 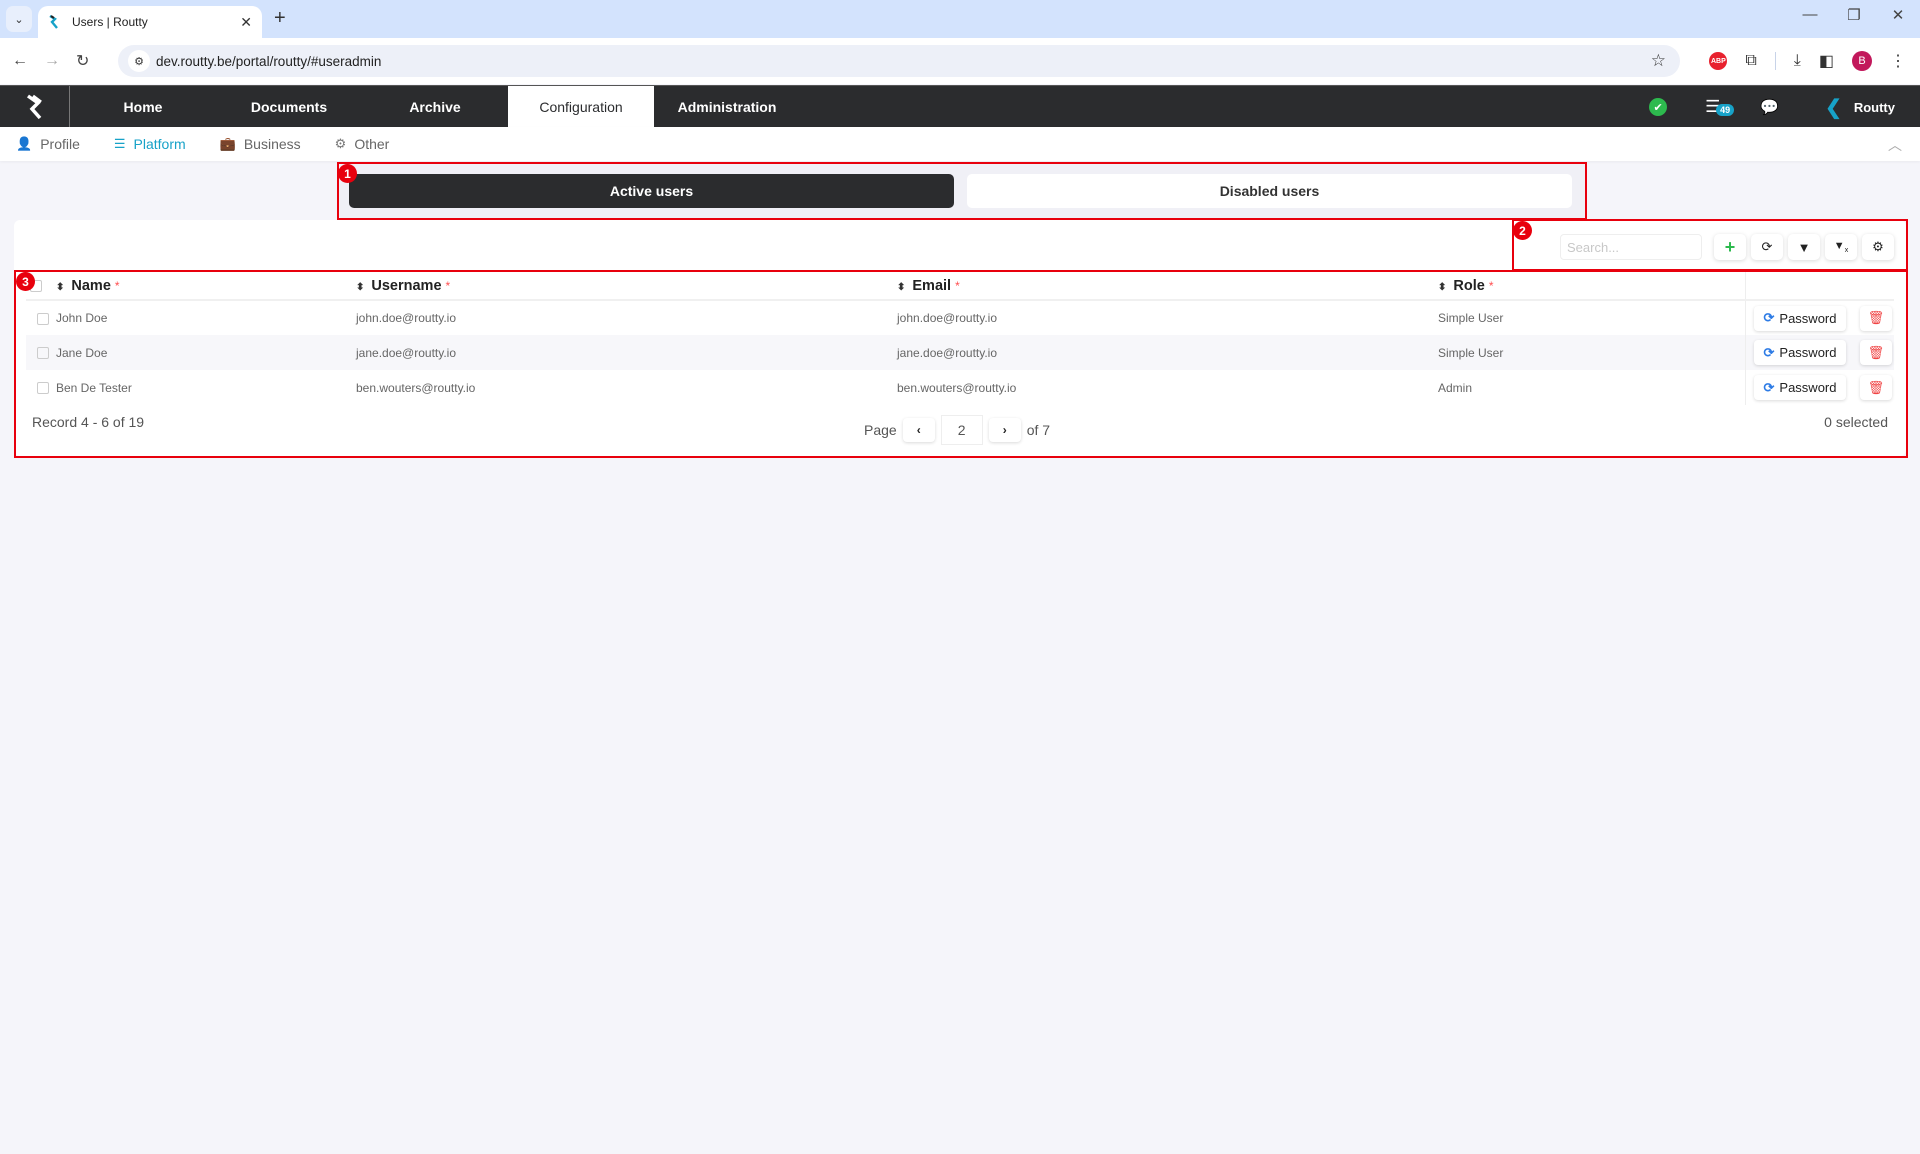 What do you see at coordinates (1833, 107) in the screenshot?
I see `routty-brand-icon: ❮` at bounding box center [1833, 107].